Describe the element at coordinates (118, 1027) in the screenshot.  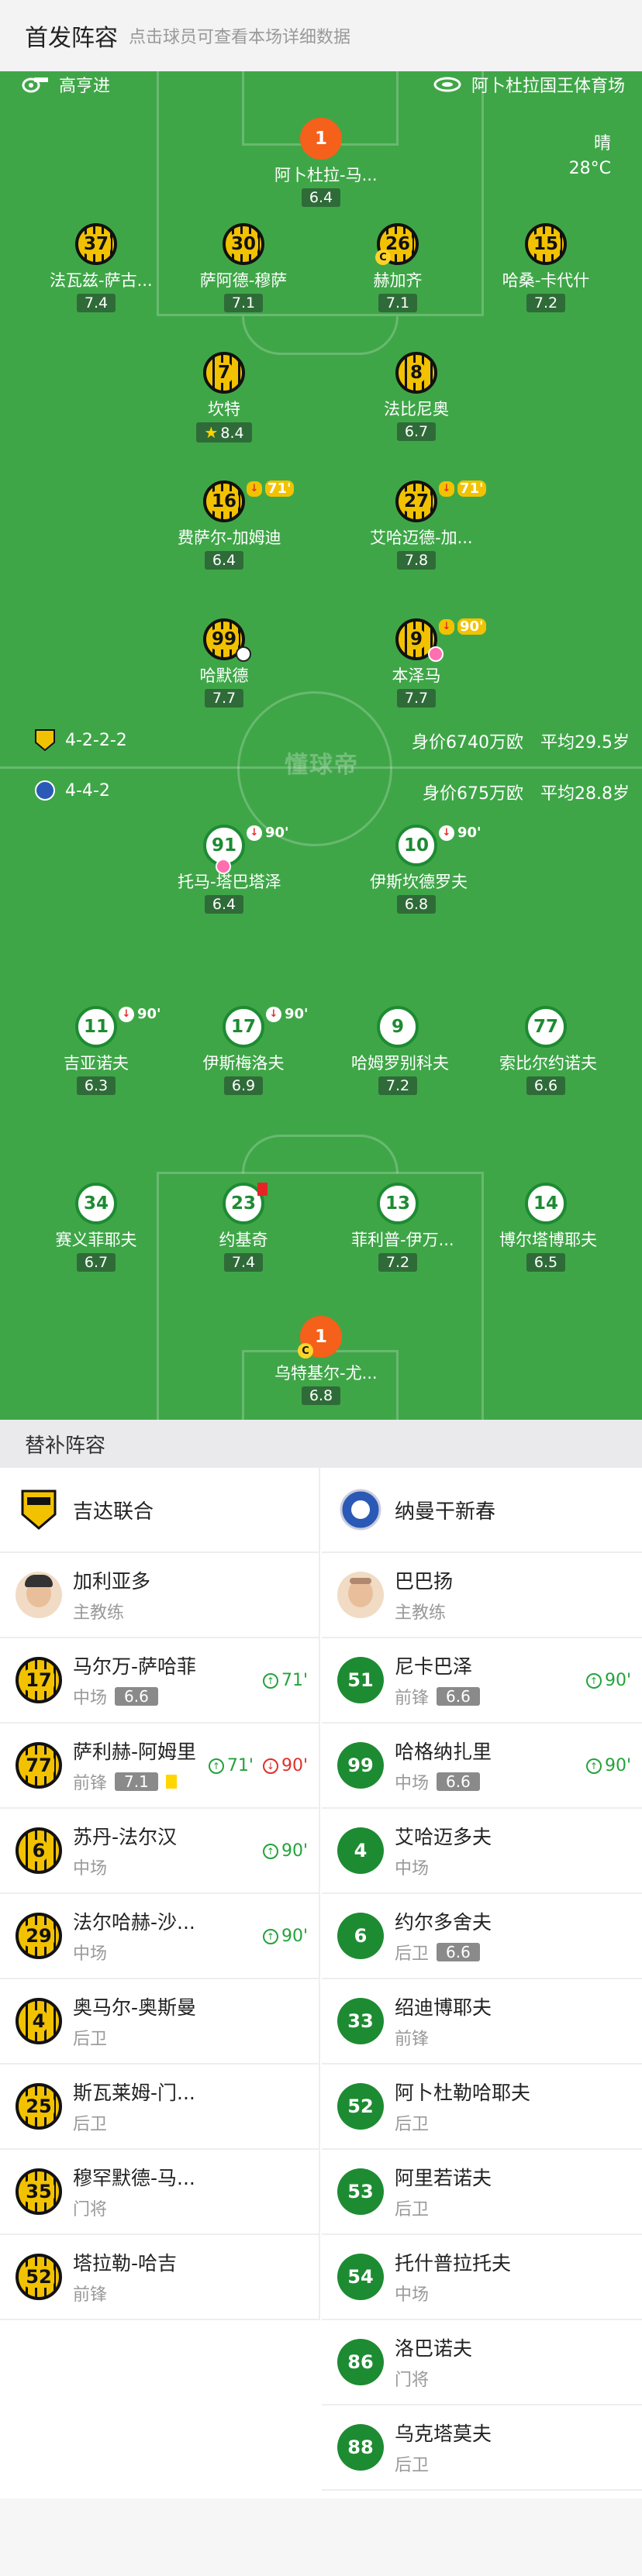
I see `player-number-disc: 11 ↓ 90'` at that location.